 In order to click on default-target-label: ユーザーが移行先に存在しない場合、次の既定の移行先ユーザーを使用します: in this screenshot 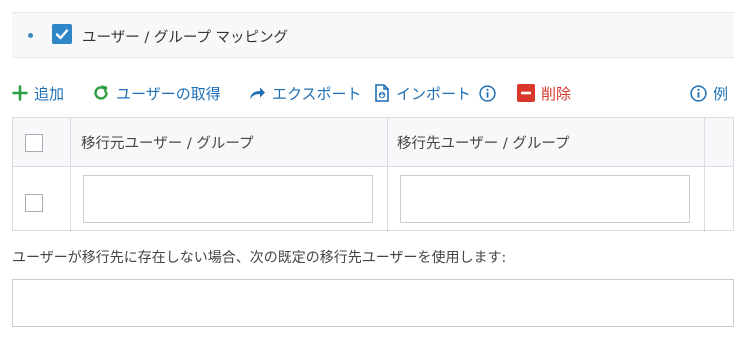, I will do `click(259, 258)`.